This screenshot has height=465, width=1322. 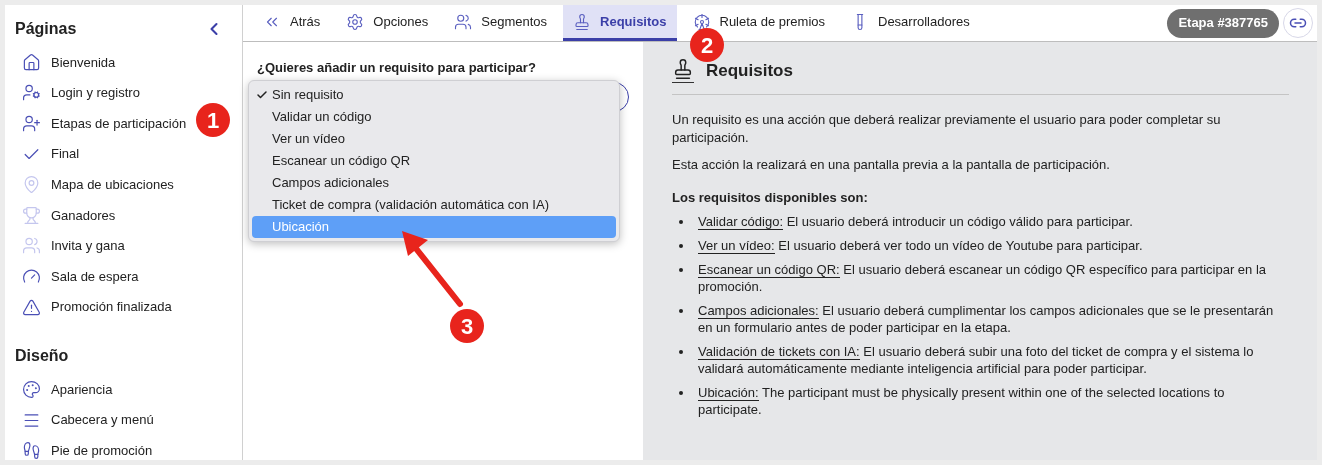 What do you see at coordinates (42, 356) in the screenshot?
I see `section-heading: Diseño` at bounding box center [42, 356].